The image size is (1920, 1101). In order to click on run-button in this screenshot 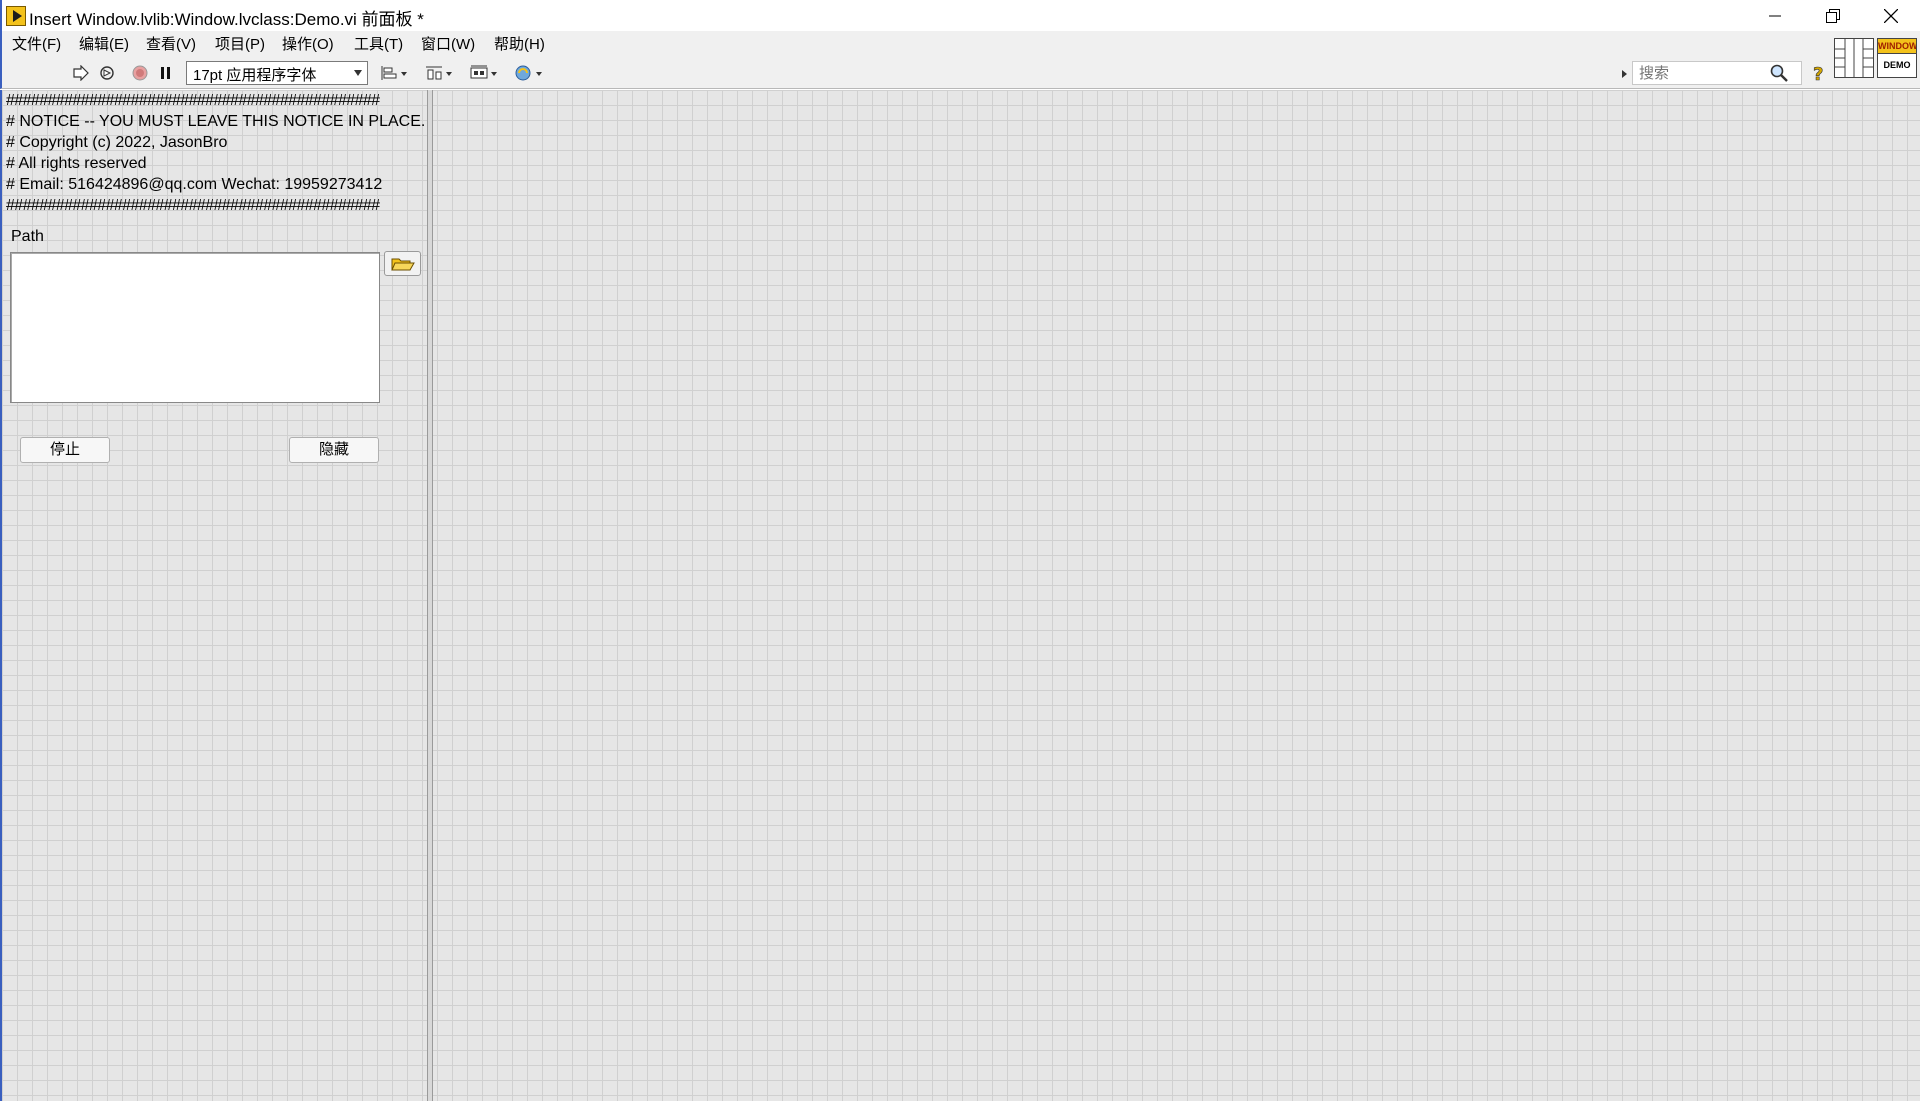, I will do `click(81, 73)`.